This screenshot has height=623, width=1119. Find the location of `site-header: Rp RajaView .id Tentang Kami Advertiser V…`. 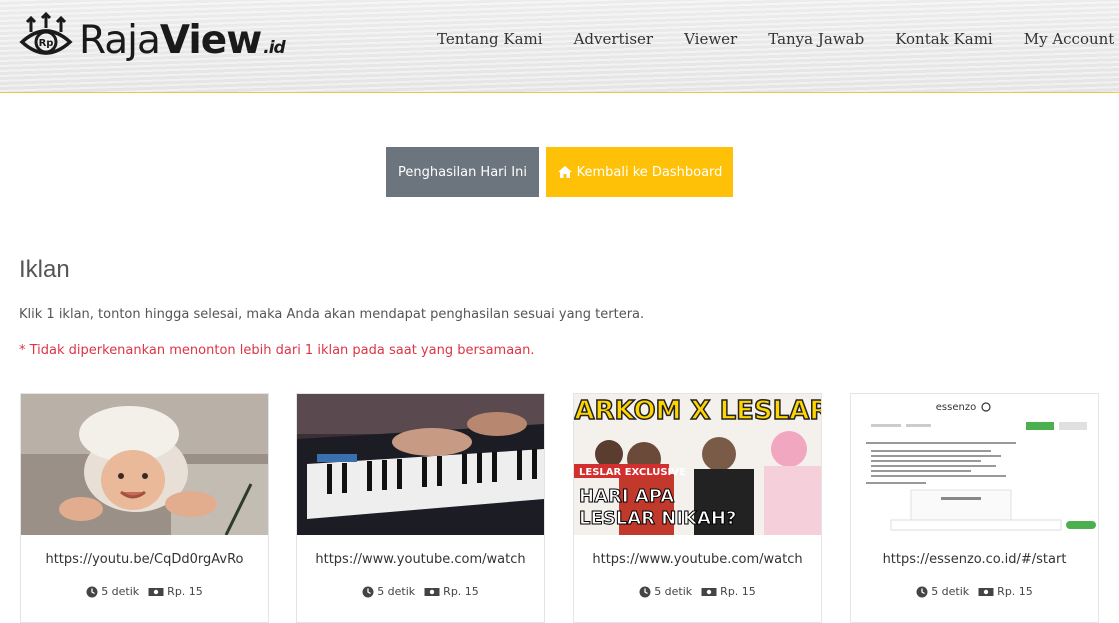

site-header: Rp RajaView .id Tentang Kami Advertiser V… is located at coordinates (559, 46).